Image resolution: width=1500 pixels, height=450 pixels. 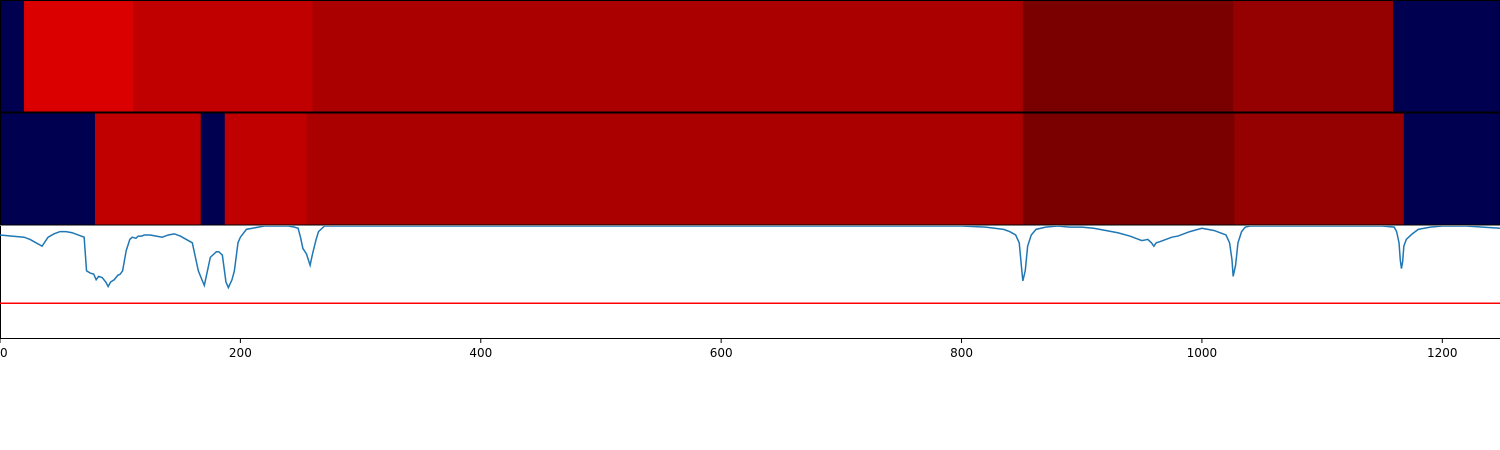 What do you see at coordinates (721, 353) in the screenshot?
I see `x-tick-label-3: 600` at bounding box center [721, 353].